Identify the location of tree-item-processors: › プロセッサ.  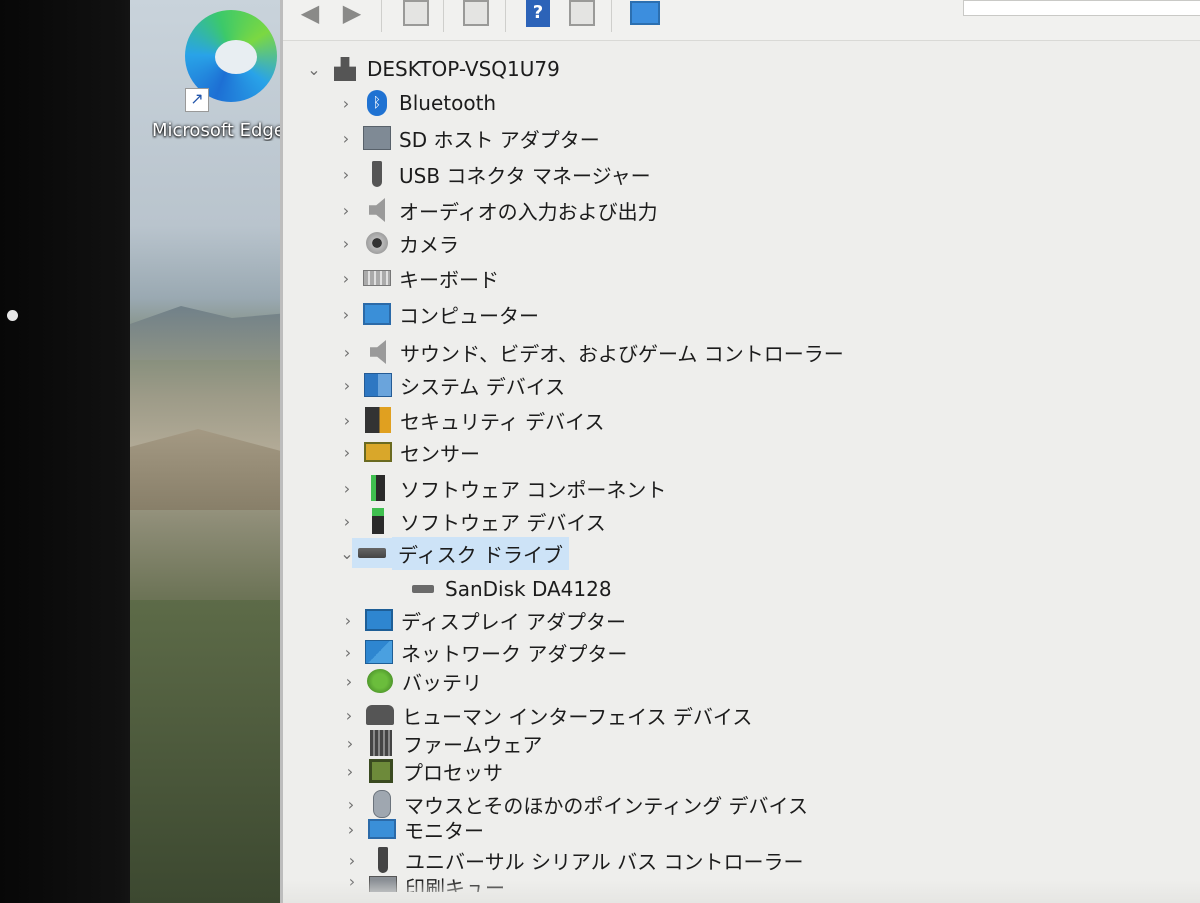
(421, 771).